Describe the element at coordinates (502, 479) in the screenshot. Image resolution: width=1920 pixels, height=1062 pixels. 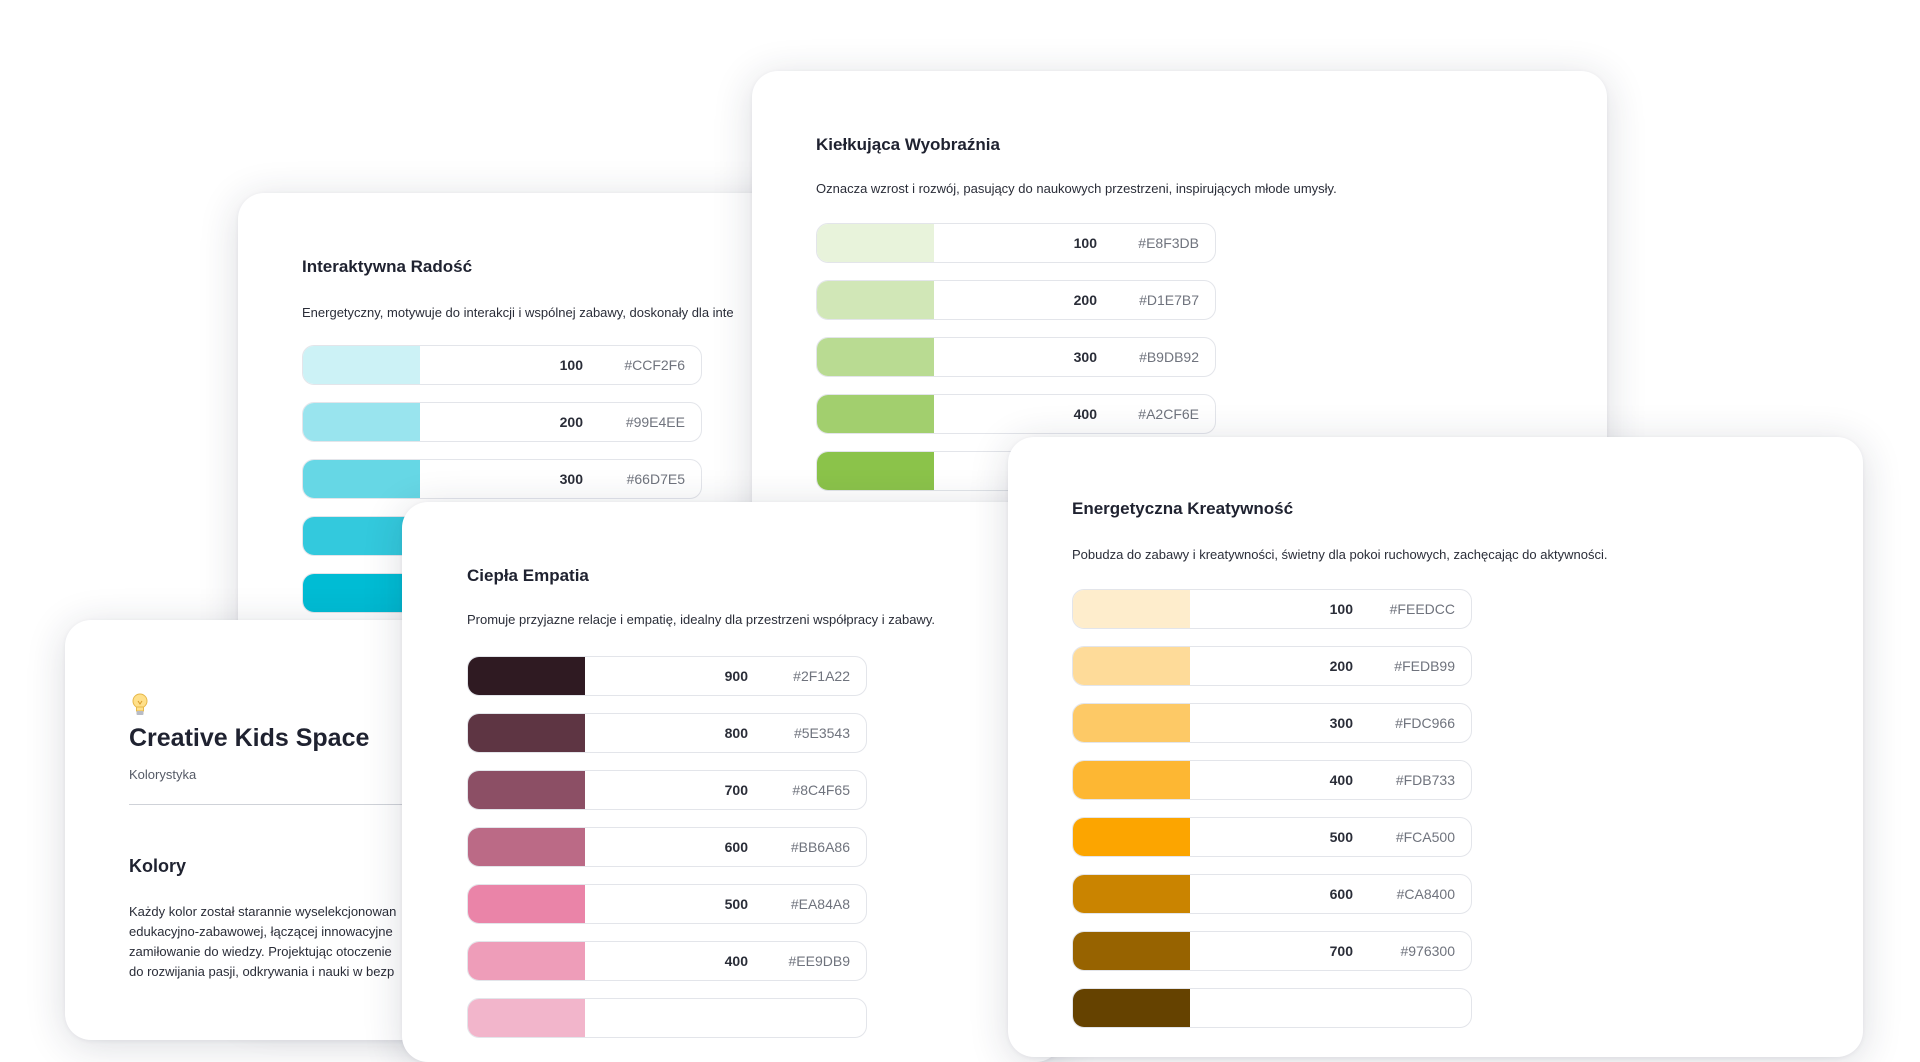
I see `swatch-row: 300 #66D7E5` at that location.